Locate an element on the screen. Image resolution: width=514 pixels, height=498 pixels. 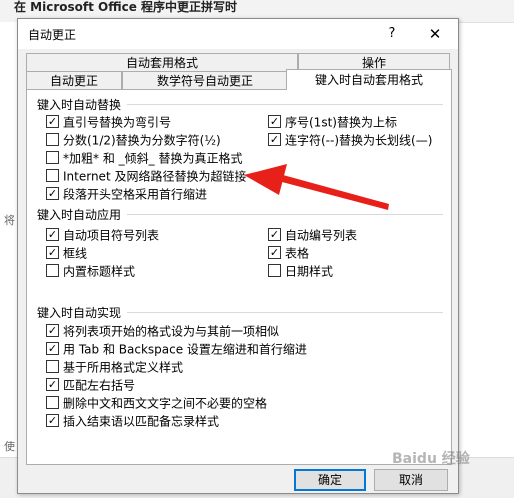
background-text-fragment: 使 is located at coordinates (9, 446).